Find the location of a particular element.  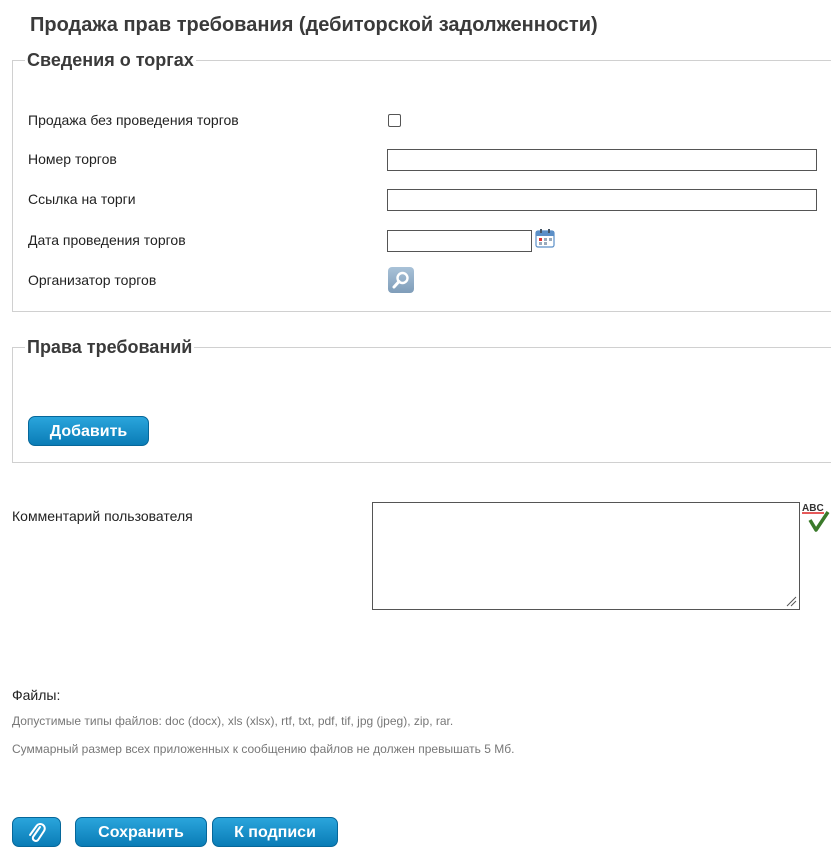

calendar-icon is located at coordinates (545, 238).